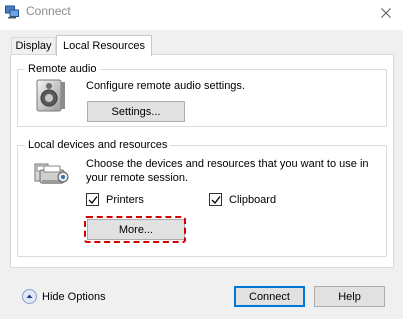  I want to click on close-icon, so click(386, 14).